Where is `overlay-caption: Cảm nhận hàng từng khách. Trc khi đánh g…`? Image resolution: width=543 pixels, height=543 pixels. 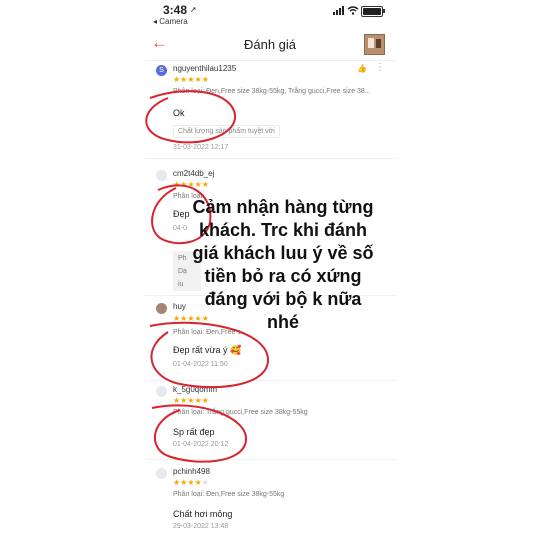
overlay-caption: Cảm nhận hàng từng khách. Trc khi đánh g… is located at coordinates (283, 264).